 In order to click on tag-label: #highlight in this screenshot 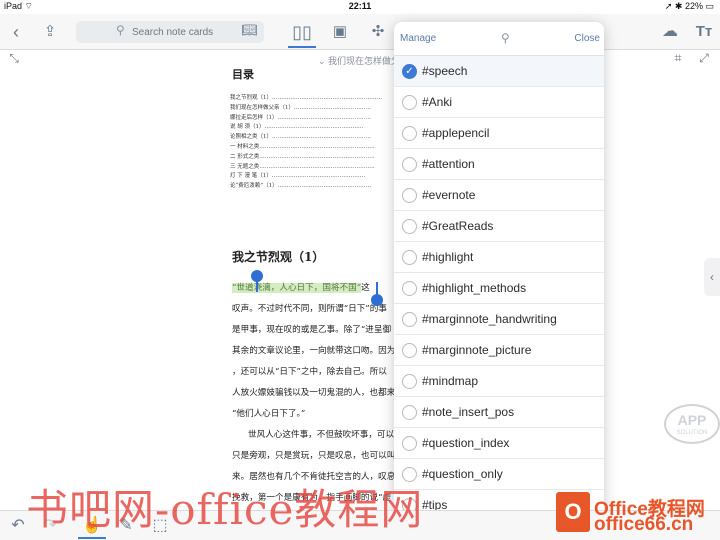, I will do `click(448, 257)`.